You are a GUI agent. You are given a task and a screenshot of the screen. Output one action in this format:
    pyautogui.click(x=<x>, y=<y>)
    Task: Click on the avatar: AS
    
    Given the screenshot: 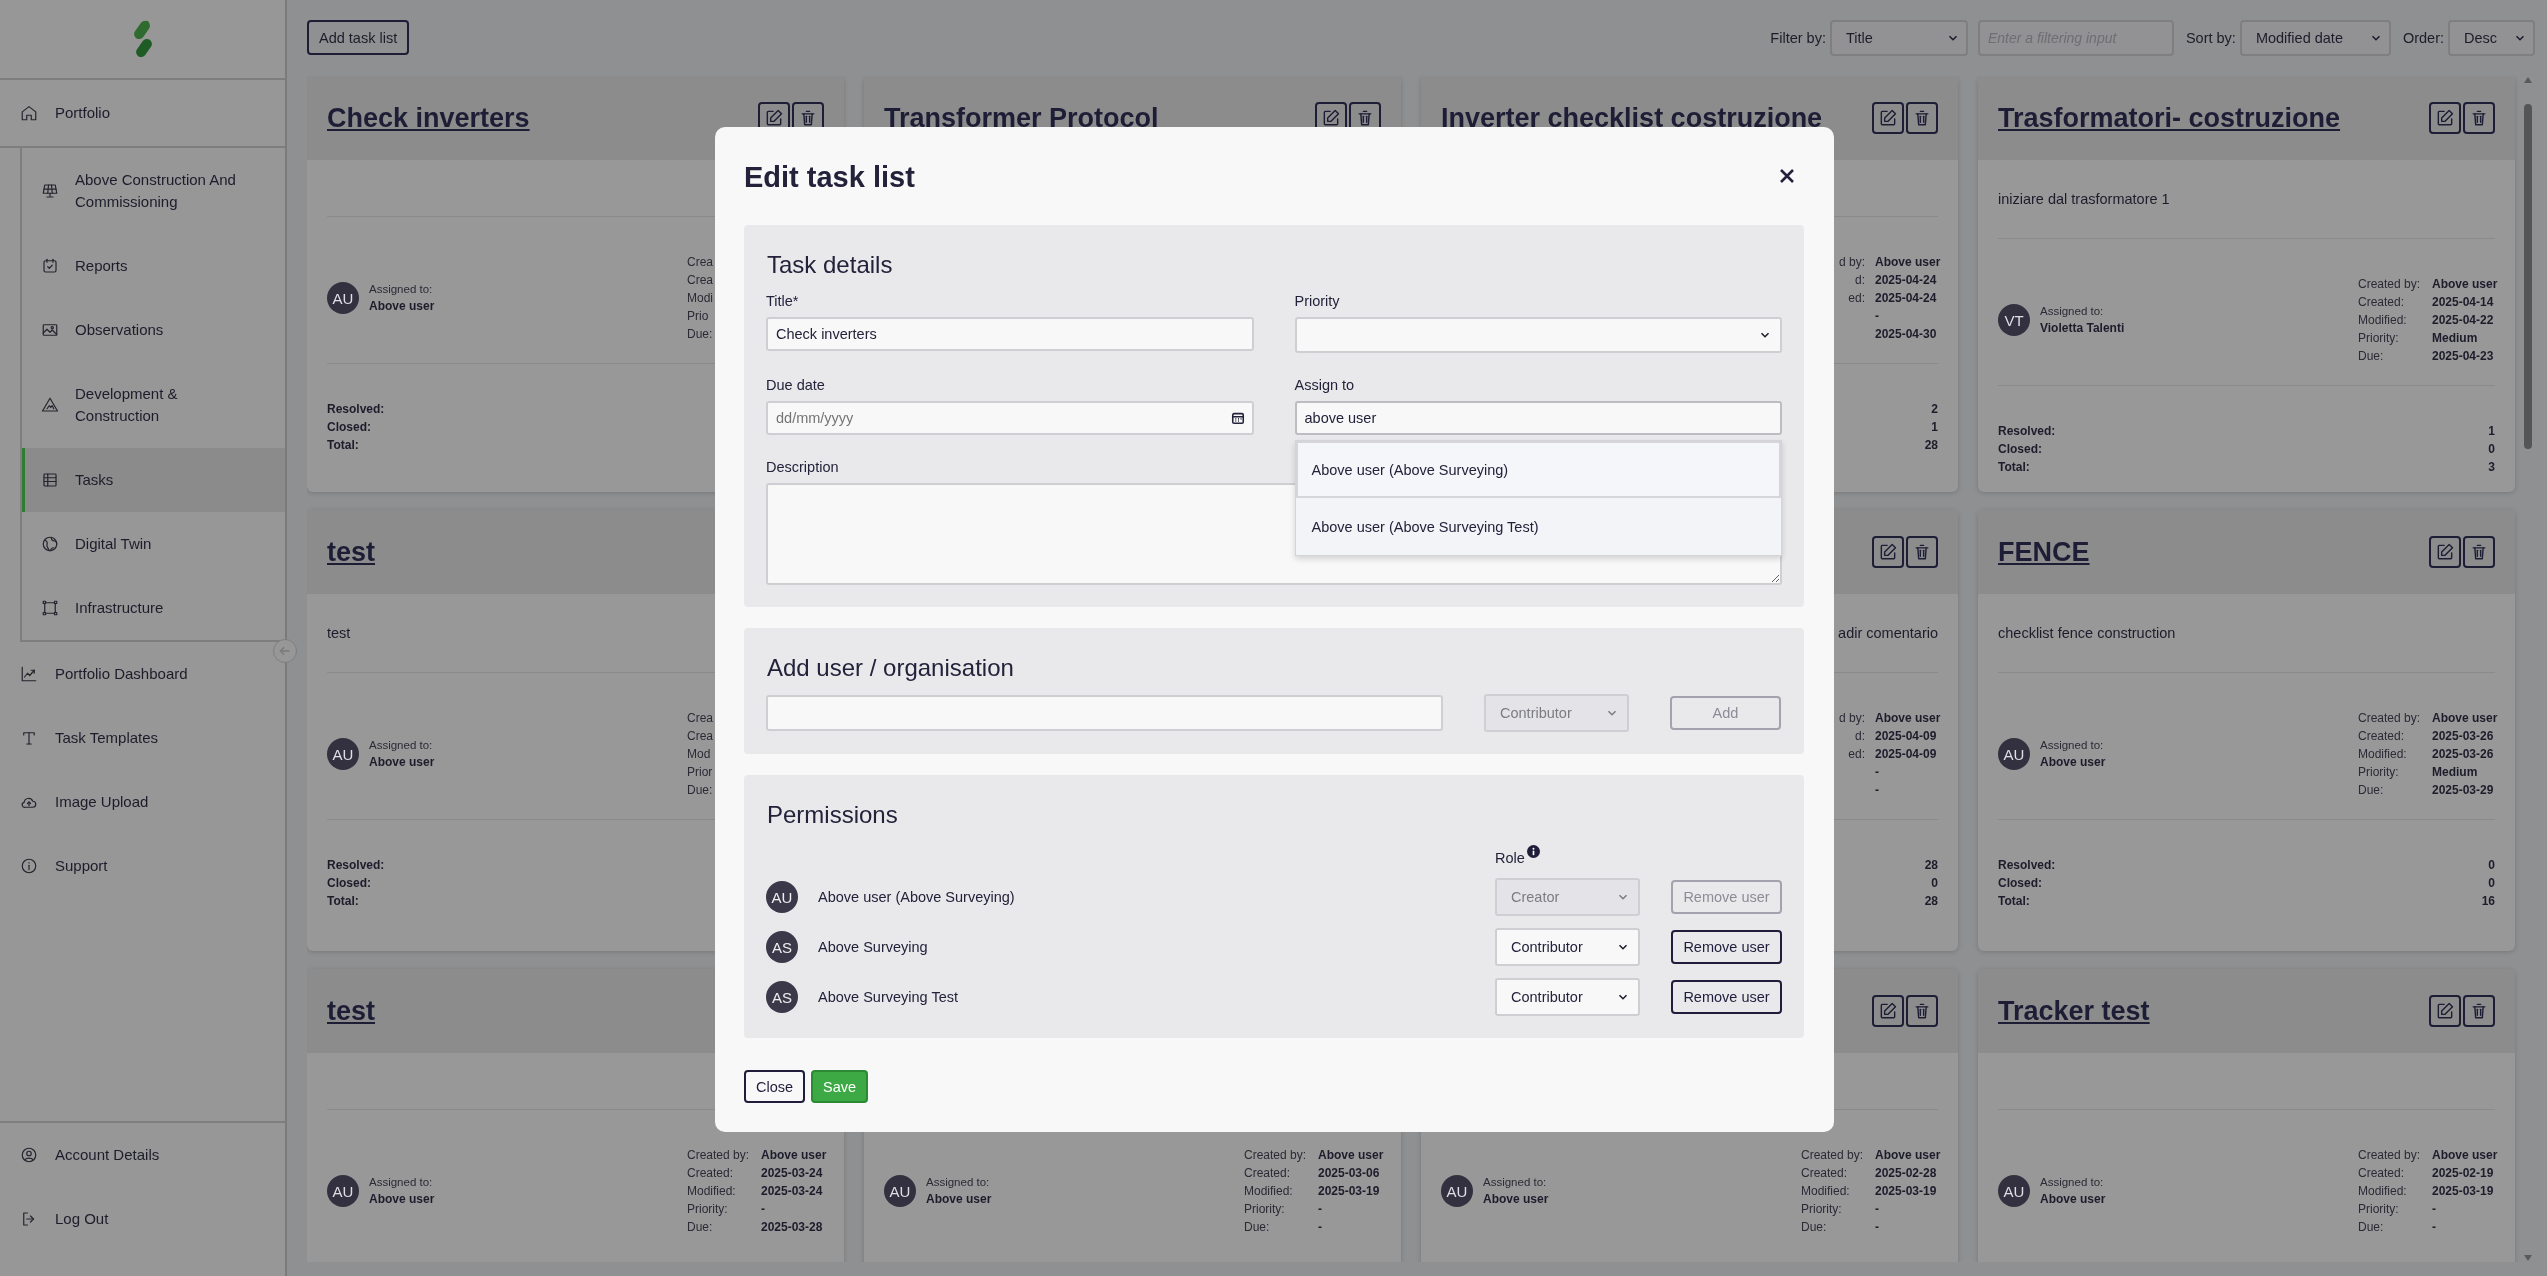 What is the action you would take?
    pyautogui.click(x=782, y=997)
    